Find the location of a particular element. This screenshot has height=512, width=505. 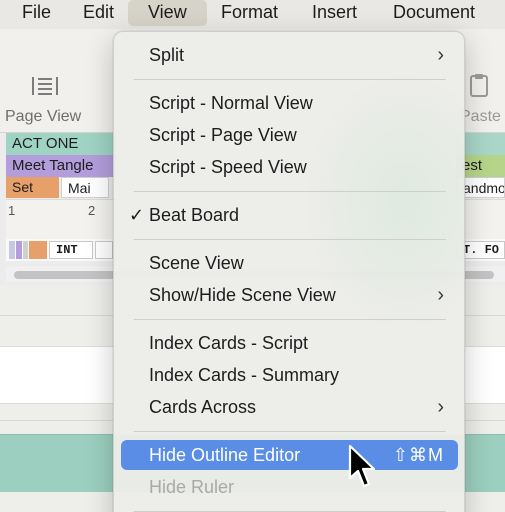

lane-mai: Mai is located at coordinates (85, 187).